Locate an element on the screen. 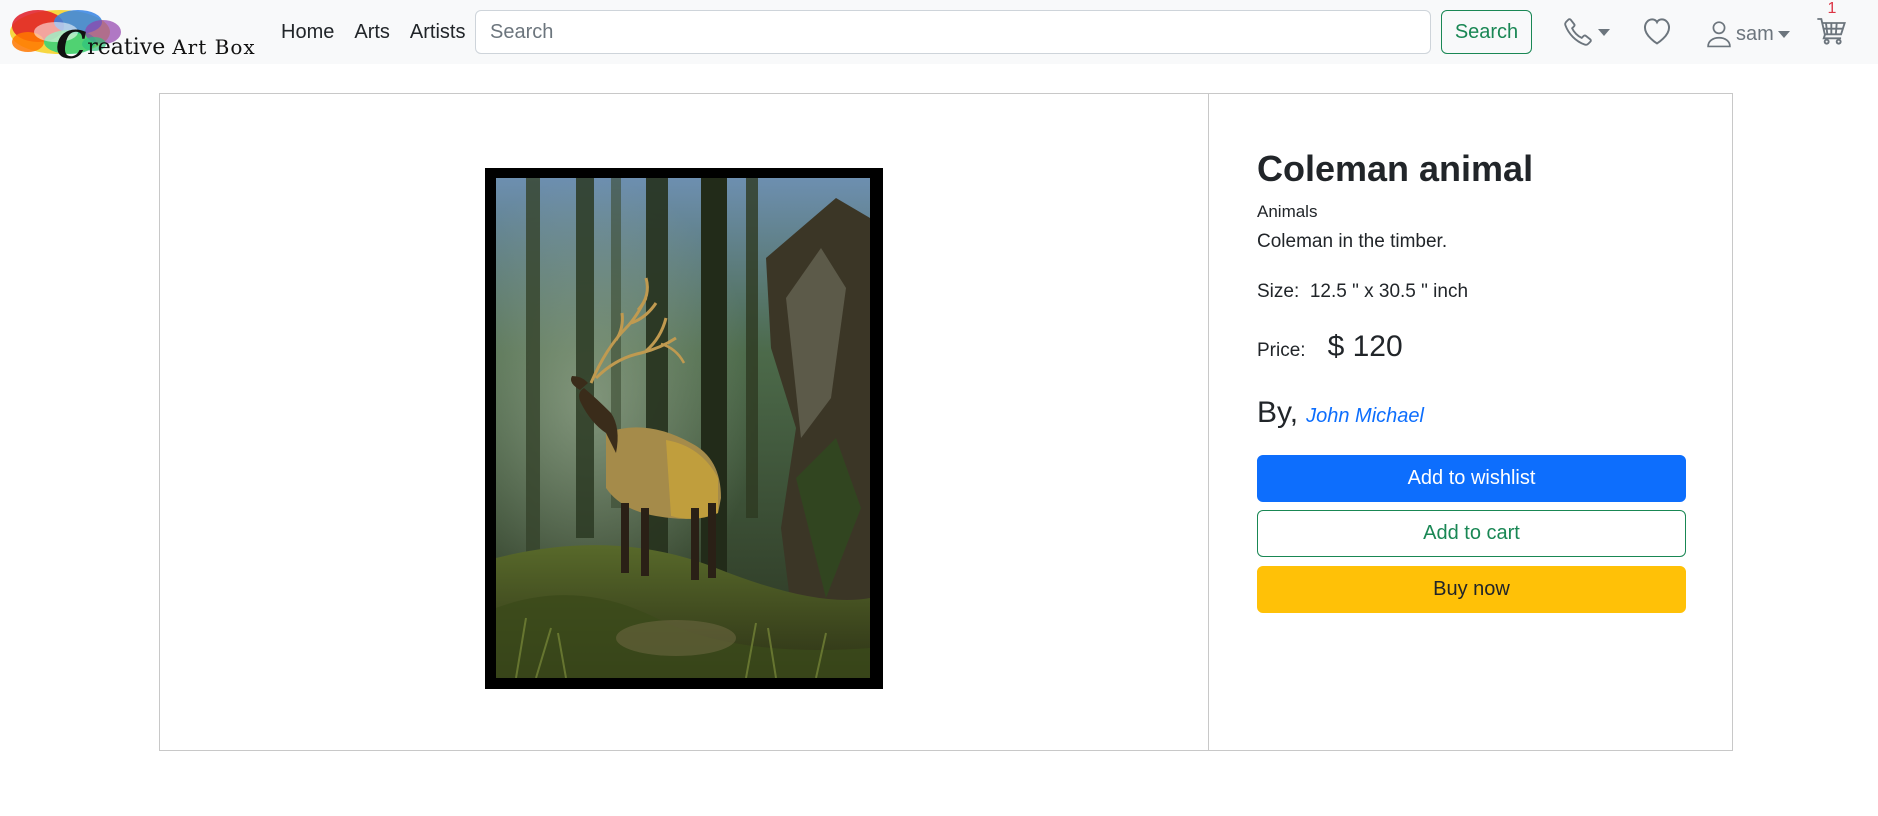 The height and width of the screenshot is (816, 1878). price-row: Price: $ 120 is located at coordinates (1330, 347).